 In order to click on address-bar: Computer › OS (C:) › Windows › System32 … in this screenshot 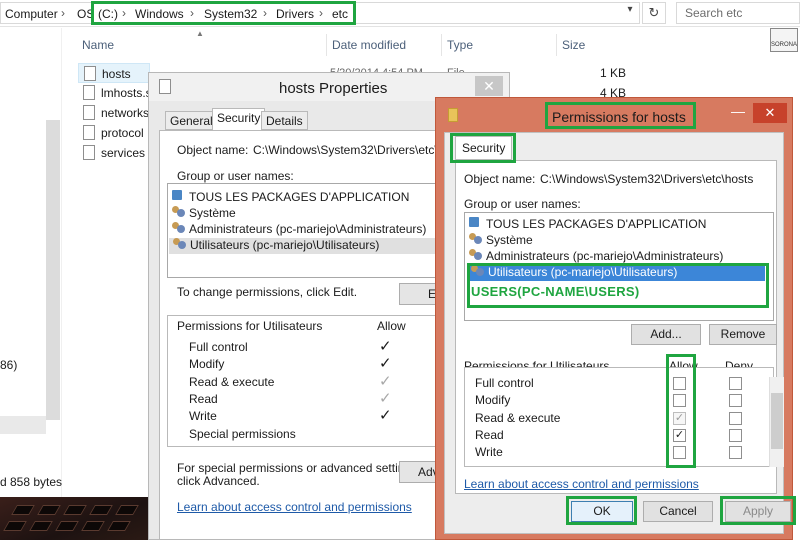, I will do `click(400, 13)`.